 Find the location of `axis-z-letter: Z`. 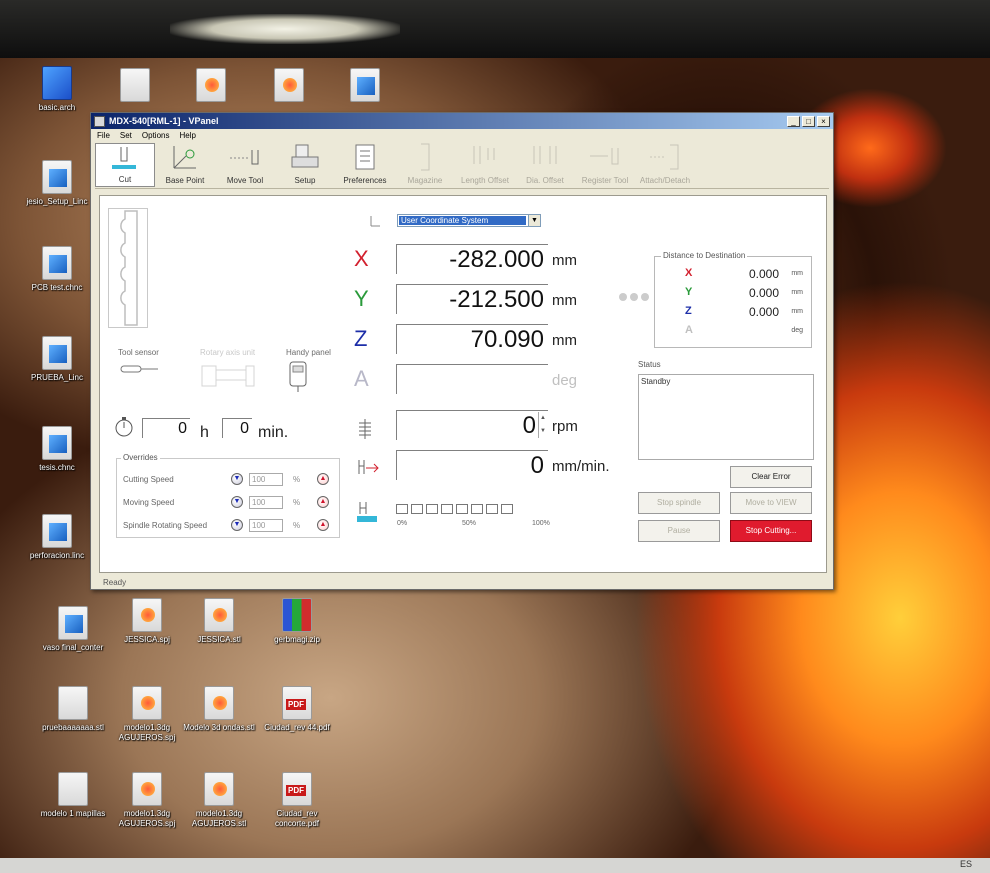

axis-z-letter: Z is located at coordinates (361, 338).